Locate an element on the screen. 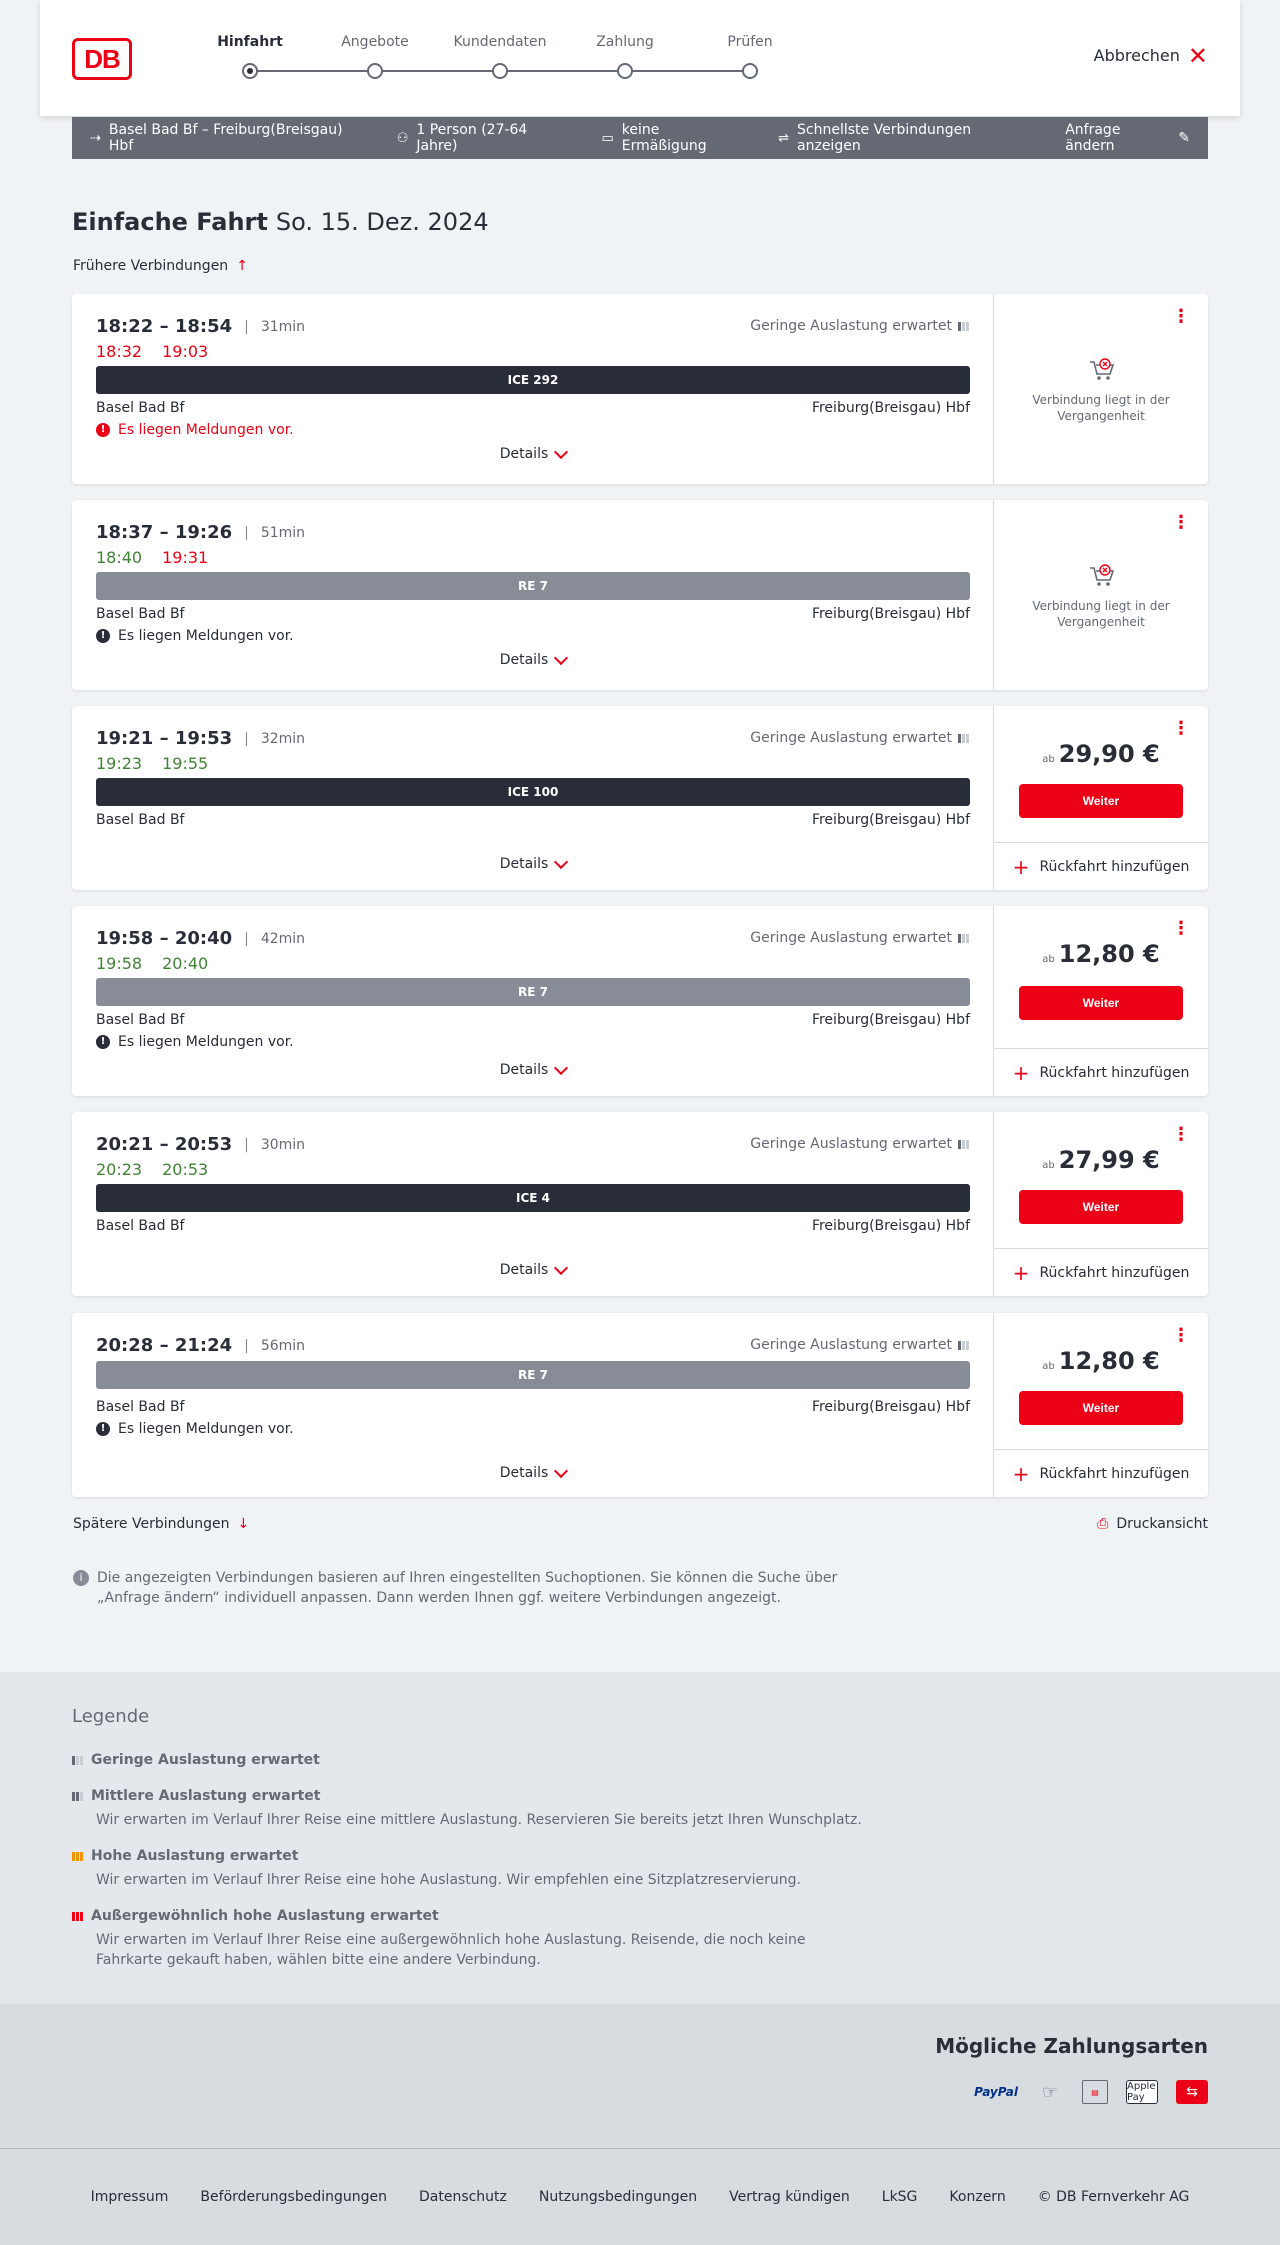 This screenshot has width=1280, height=2245. contactless-icon: ☞ is located at coordinates (1050, 2092).